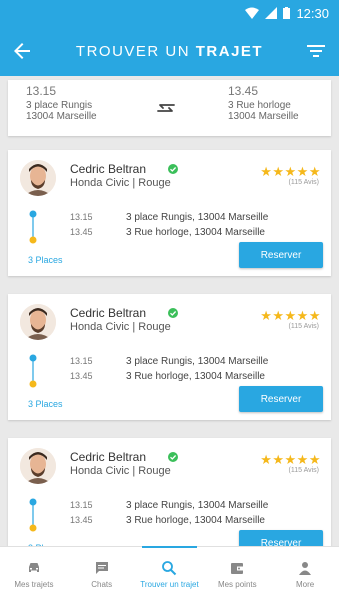 This screenshot has height=602, width=339. What do you see at coordinates (166, 108) in the screenshot?
I see `swap-icon` at bounding box center [166, 108].